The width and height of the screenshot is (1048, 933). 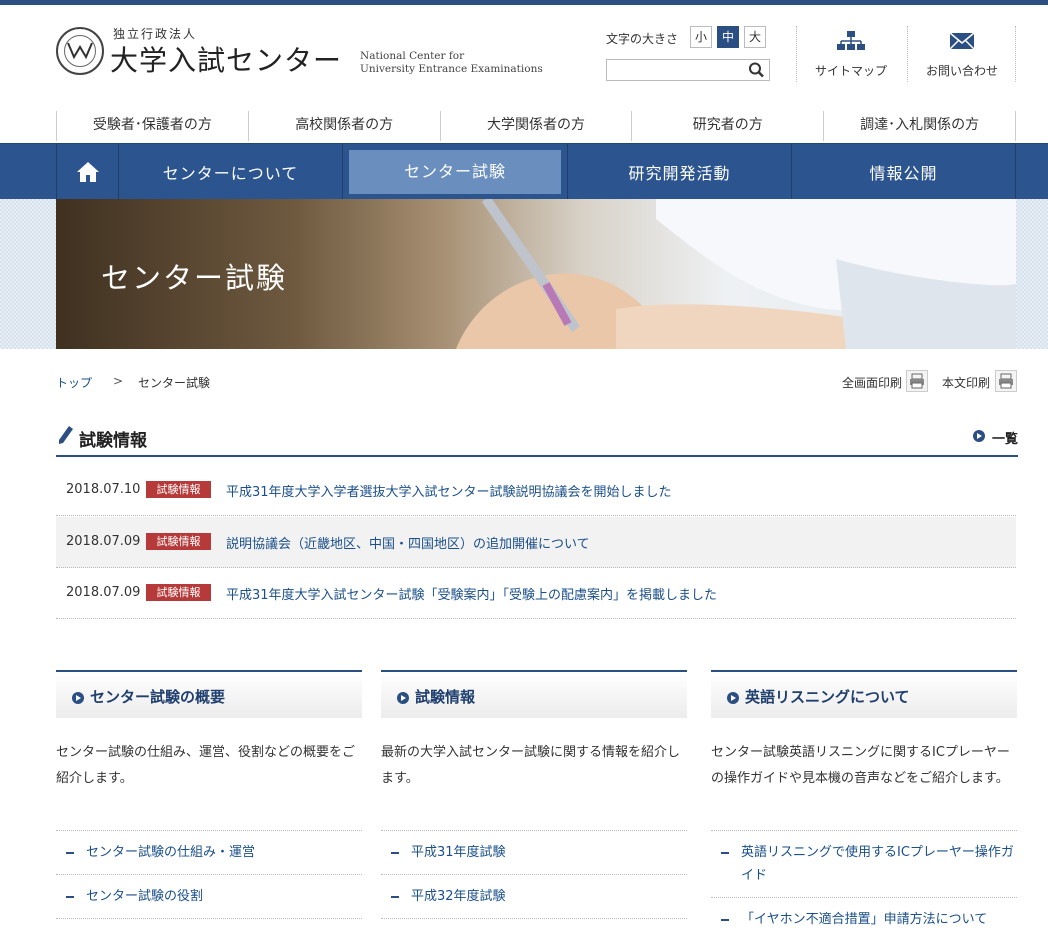 I want to click on main-nav: センターについて センター試験 研究開発活動 情報公開, so click(x=524, y=171).